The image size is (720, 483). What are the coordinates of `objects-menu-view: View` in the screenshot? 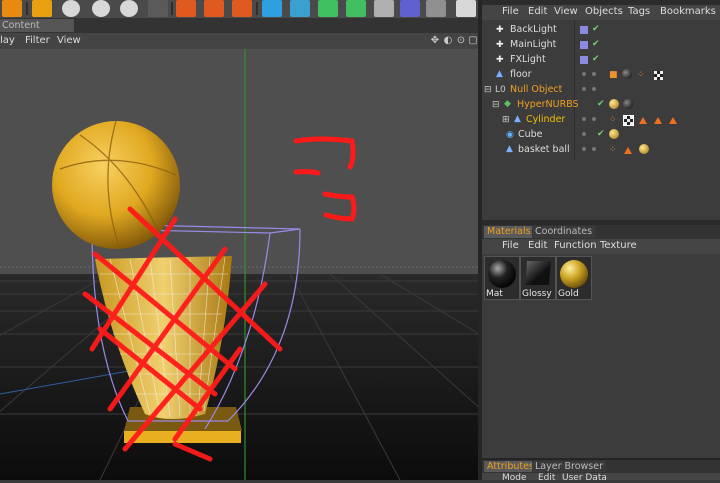 It's located at (566, 11).